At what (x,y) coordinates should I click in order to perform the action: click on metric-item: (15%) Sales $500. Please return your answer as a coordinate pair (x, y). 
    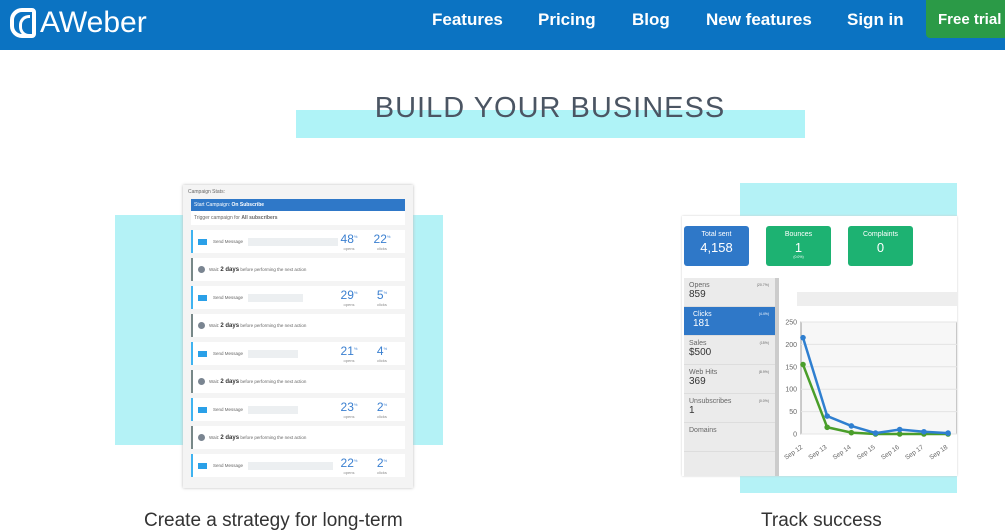
    Looking at the image, I should click on (729, 350).